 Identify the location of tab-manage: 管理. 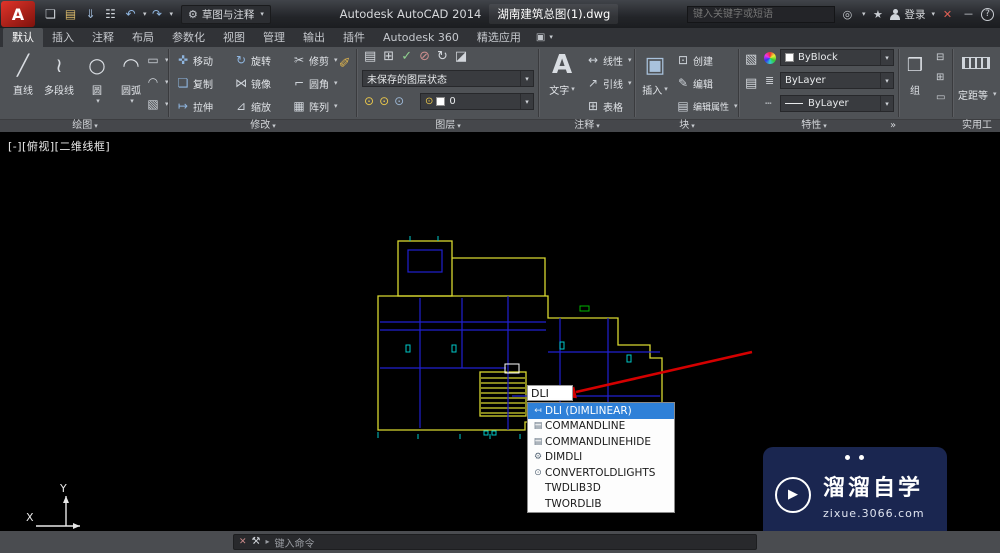
(274, 37).